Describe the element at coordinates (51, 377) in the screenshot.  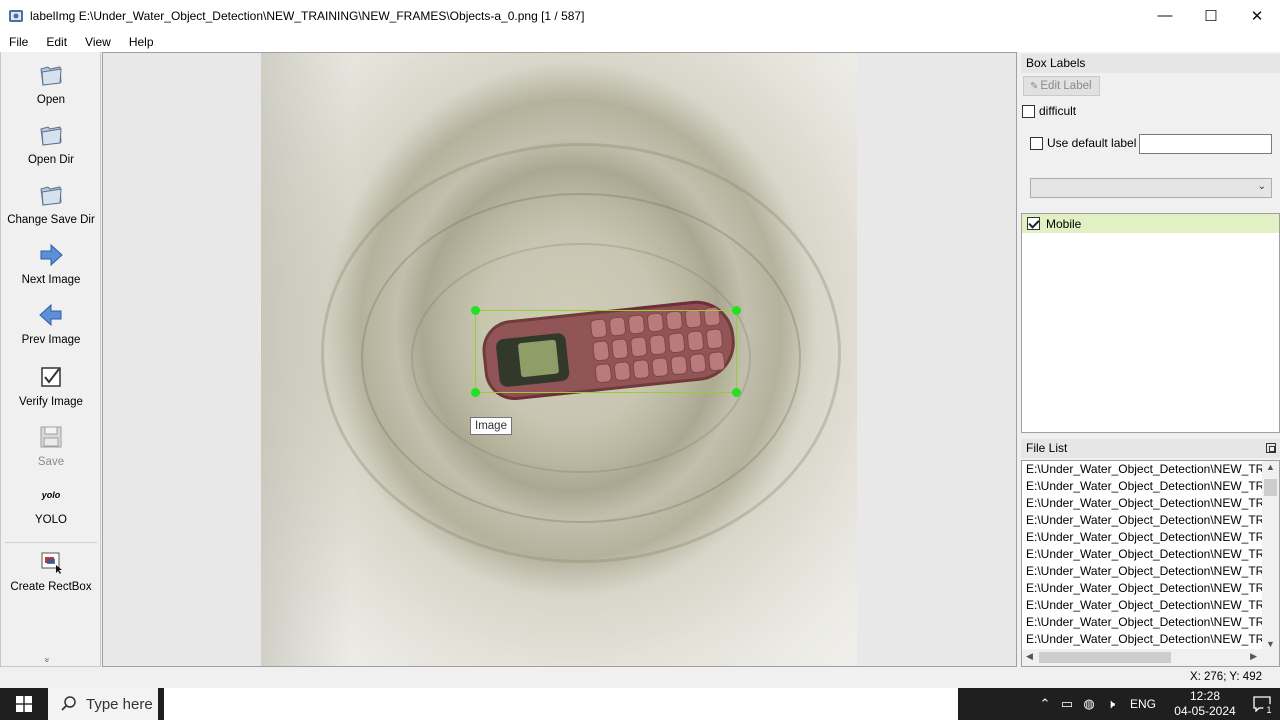
I see `checkbox-verify-icon` at that location.